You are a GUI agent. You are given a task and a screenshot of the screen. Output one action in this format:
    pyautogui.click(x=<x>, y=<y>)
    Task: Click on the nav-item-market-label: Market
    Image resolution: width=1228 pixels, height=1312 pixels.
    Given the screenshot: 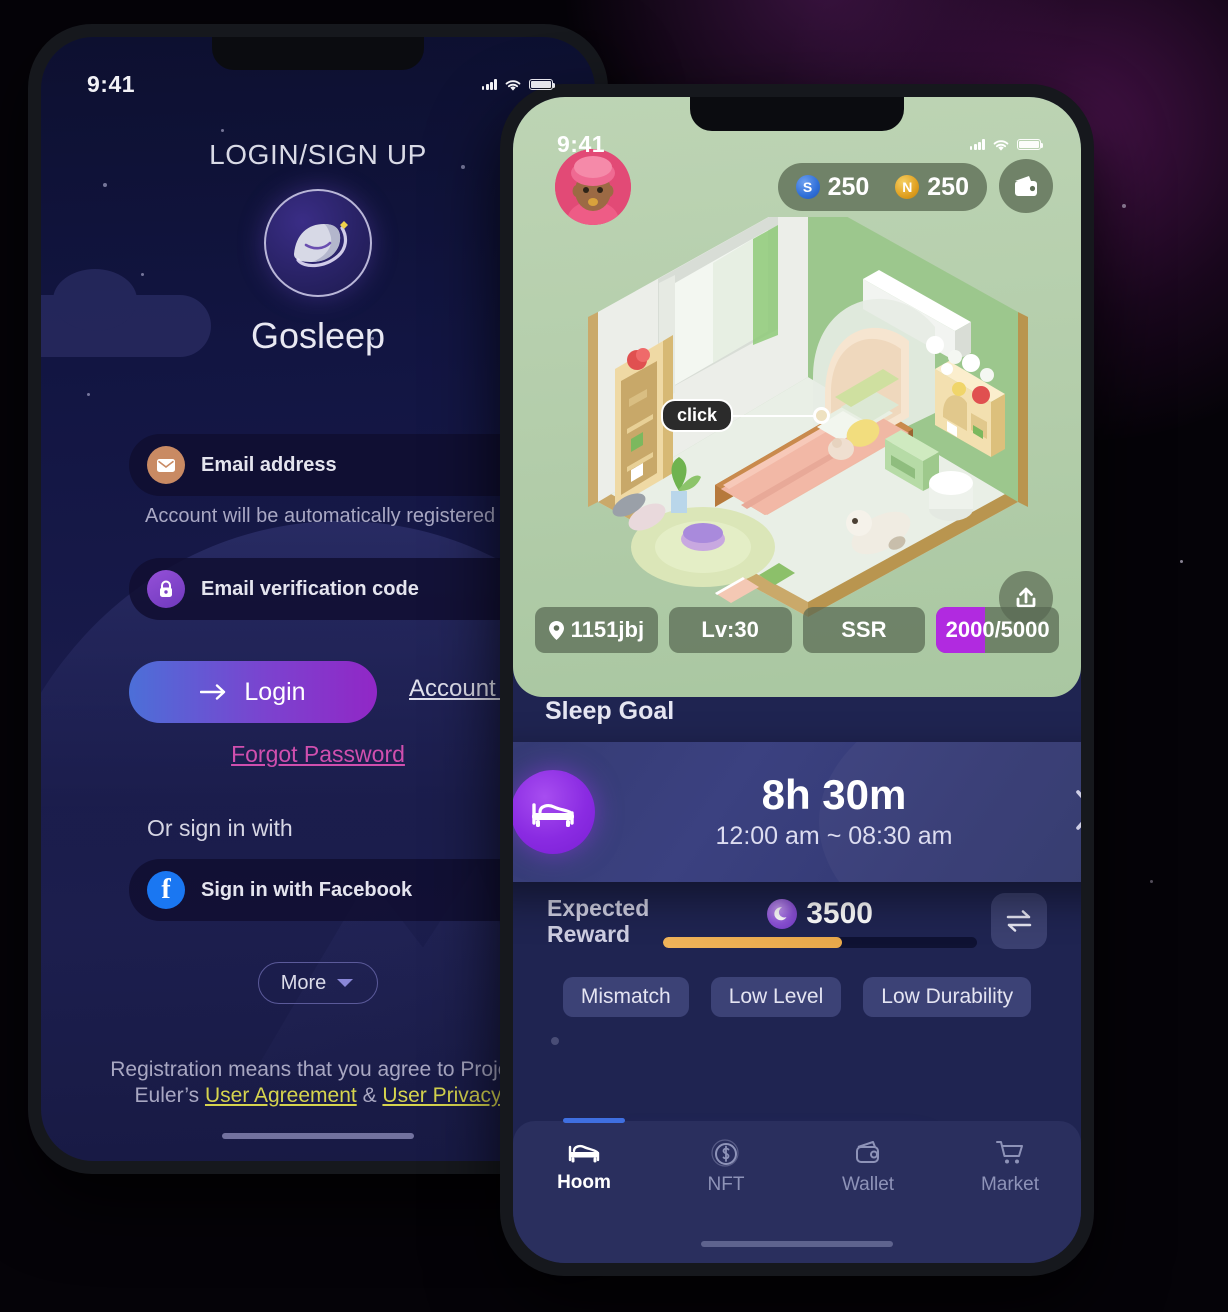 What is the action you would take?
    pyautogui.click(x=1010, y=1184)
    